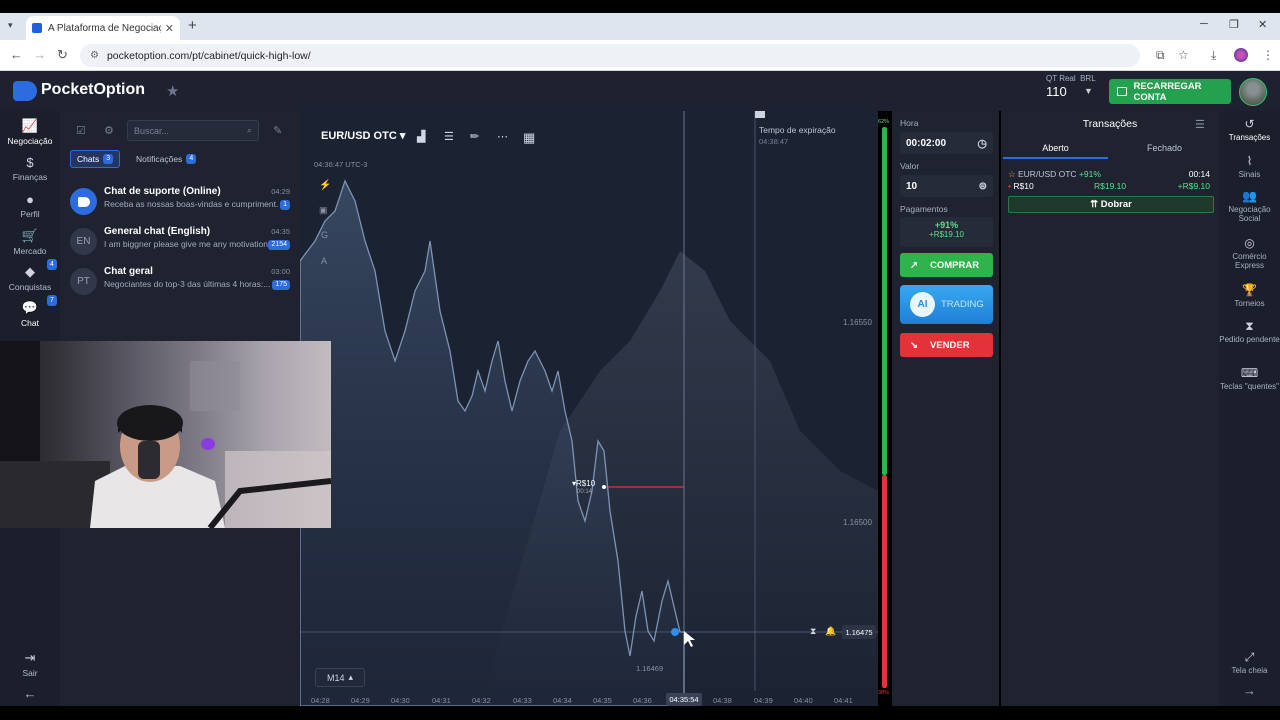  Describe the element at coordinates (1241, 55) in the screenshot. I see `browser-profile-icon` at that location.